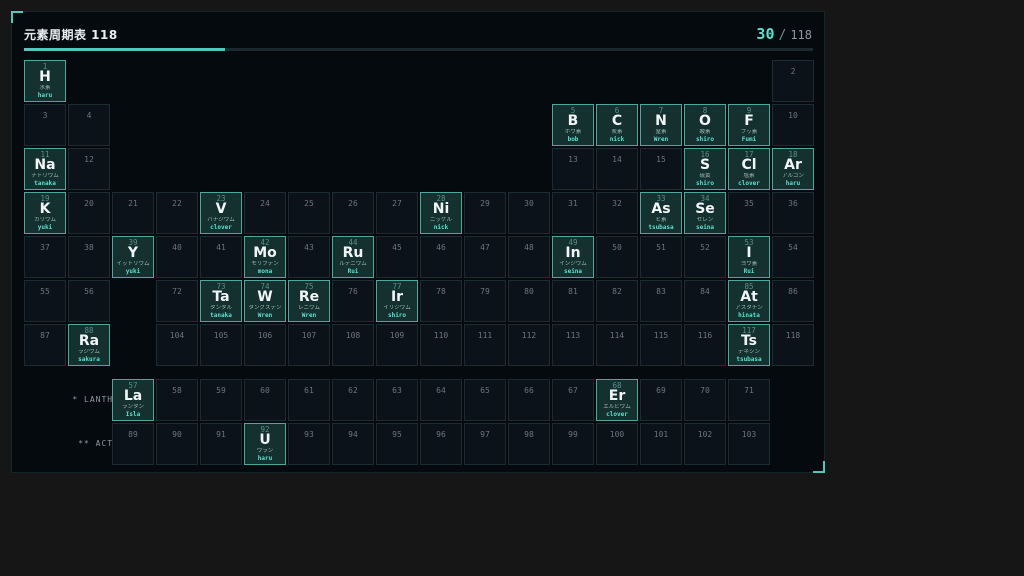 This screenshot has width=1024, height=576. I want to click on element-cell-104: 104, so click(177, 345).